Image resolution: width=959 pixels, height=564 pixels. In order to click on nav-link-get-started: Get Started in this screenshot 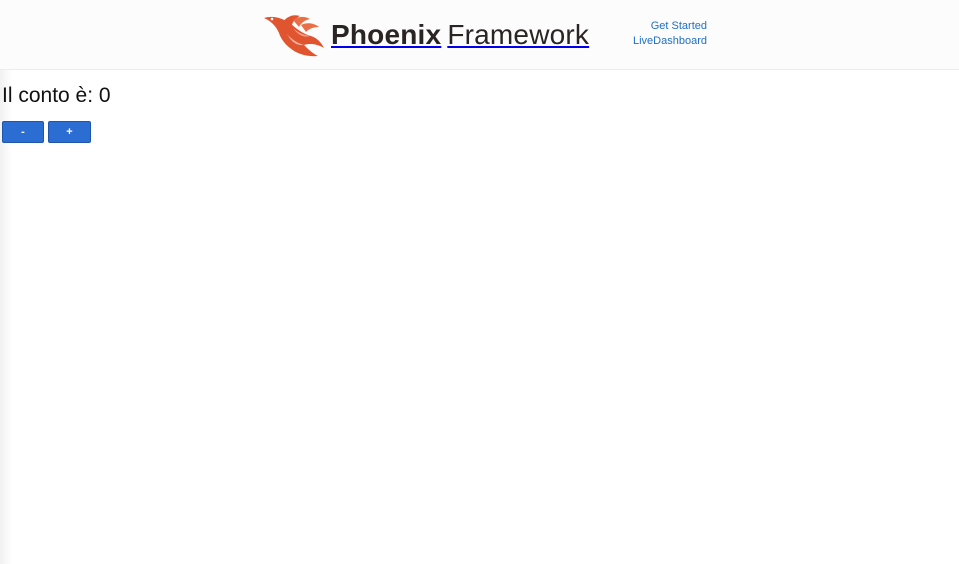, I will do `click(670, 26)`.